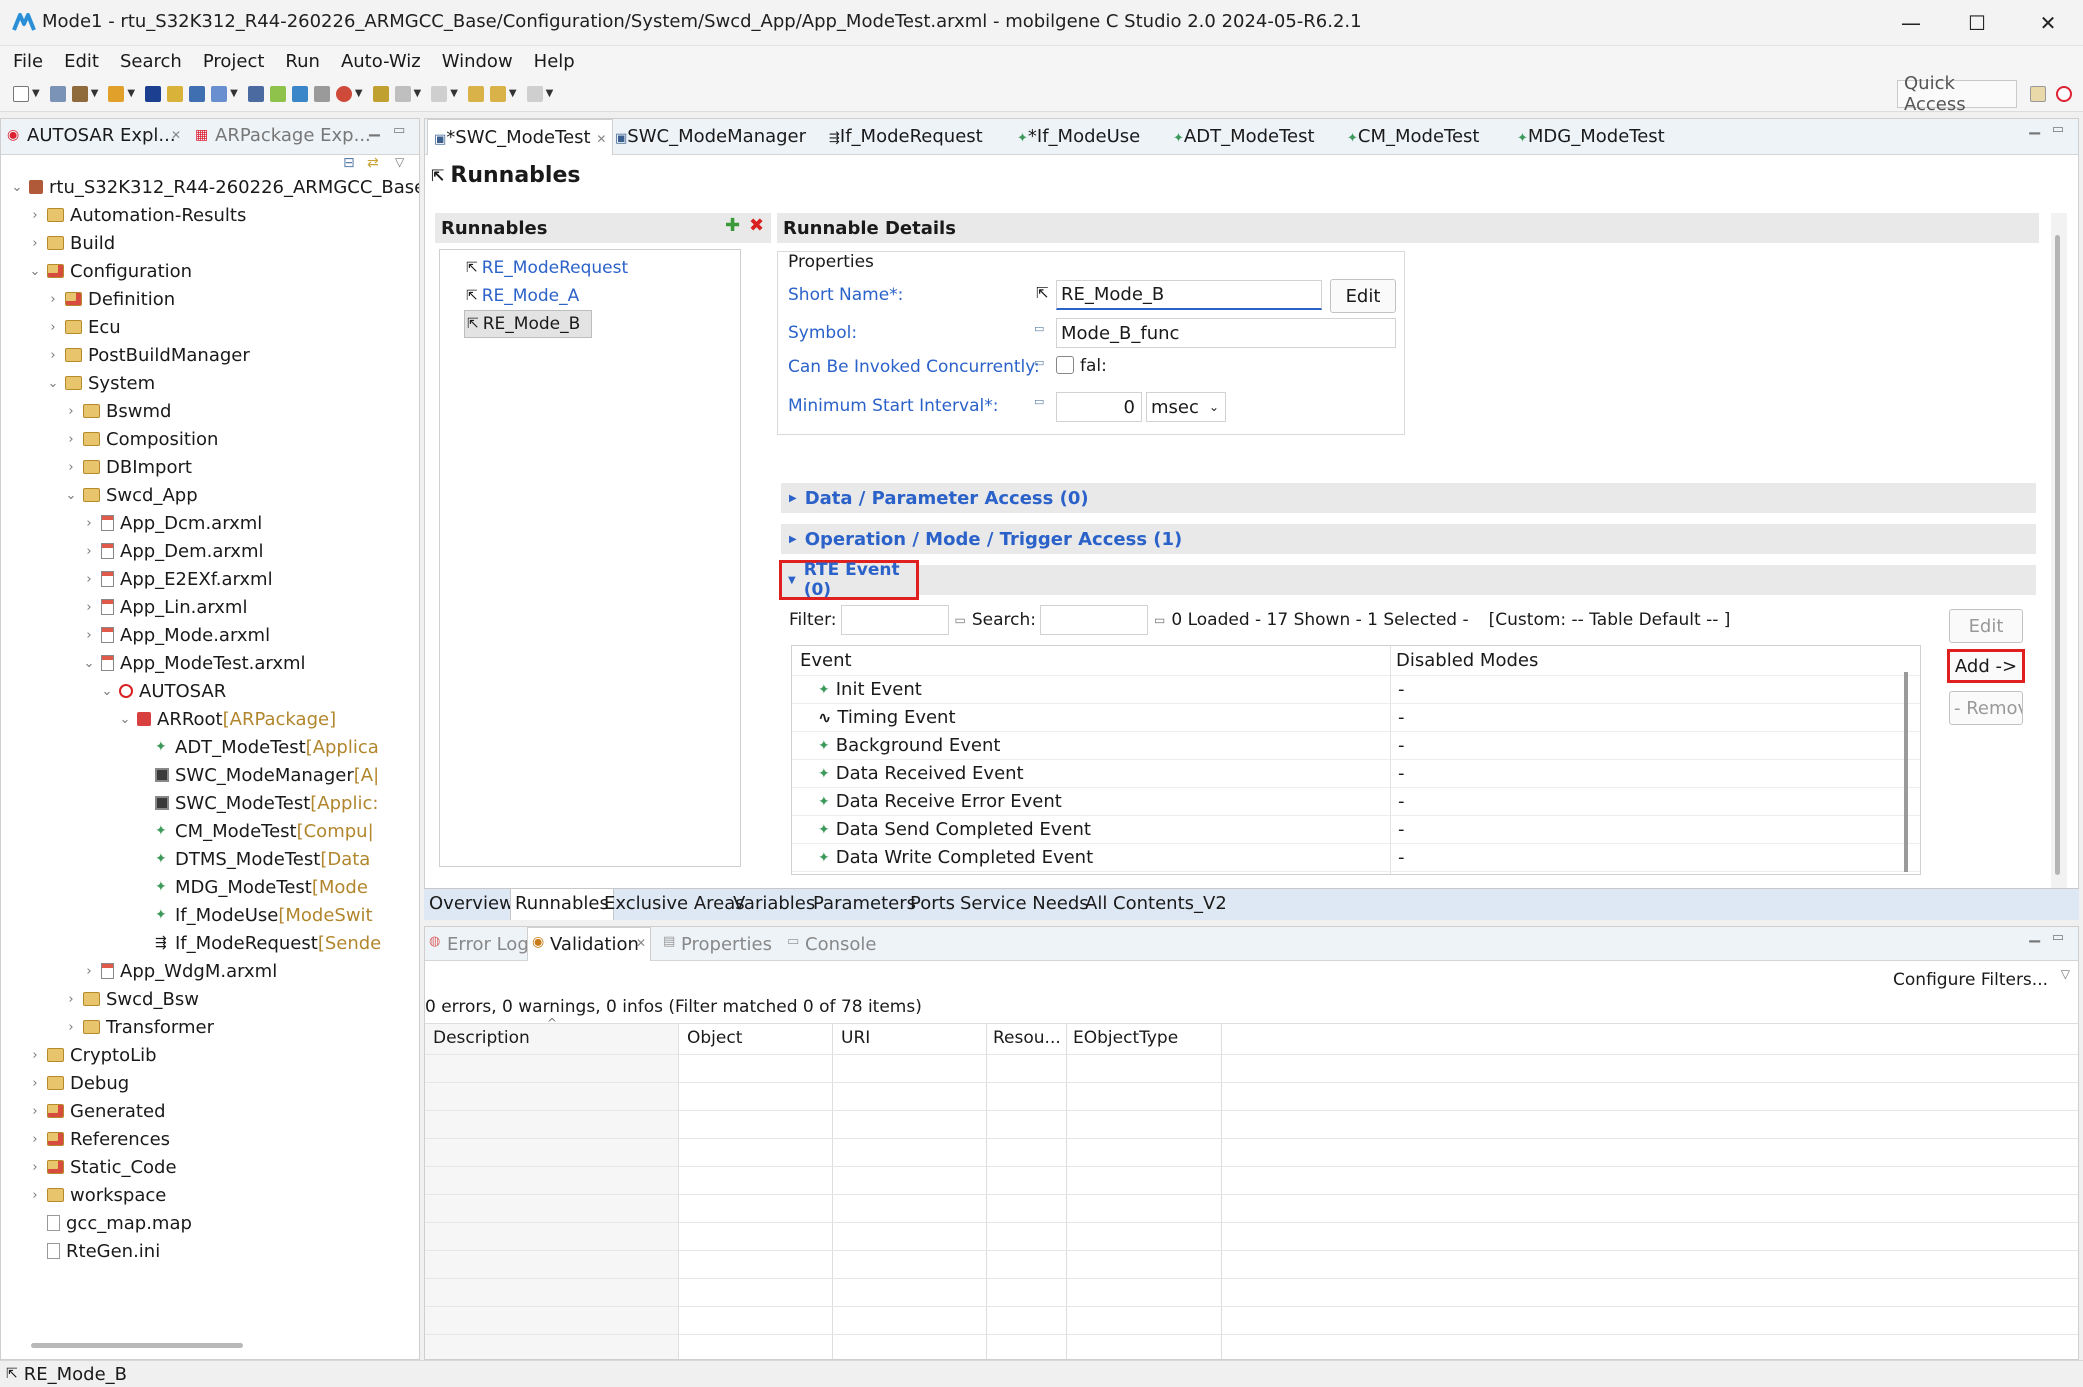  Describe the element at coordinates (210, 915) in the screenshot. I see `tree-item: ✦ If_ModeUse [ModeSwit` at that location.